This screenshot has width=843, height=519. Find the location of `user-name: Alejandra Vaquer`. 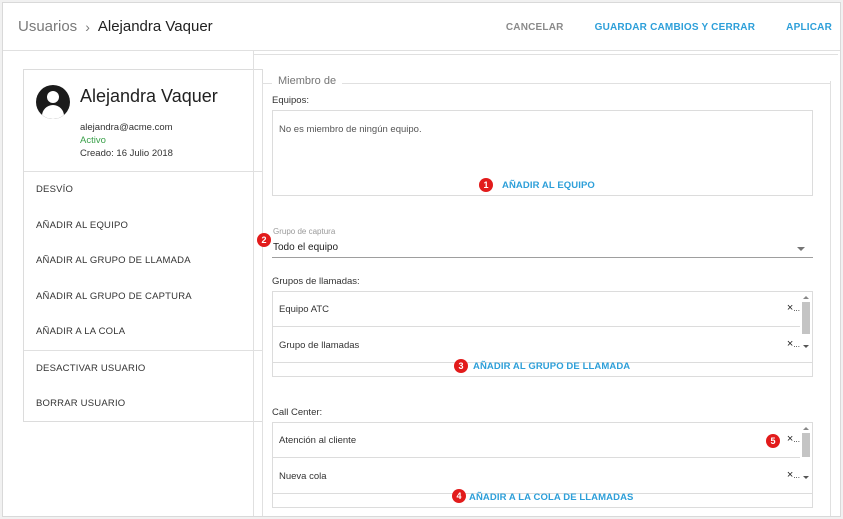

user-name: Alejandra Vaquer is located at coordinates (149, 96).